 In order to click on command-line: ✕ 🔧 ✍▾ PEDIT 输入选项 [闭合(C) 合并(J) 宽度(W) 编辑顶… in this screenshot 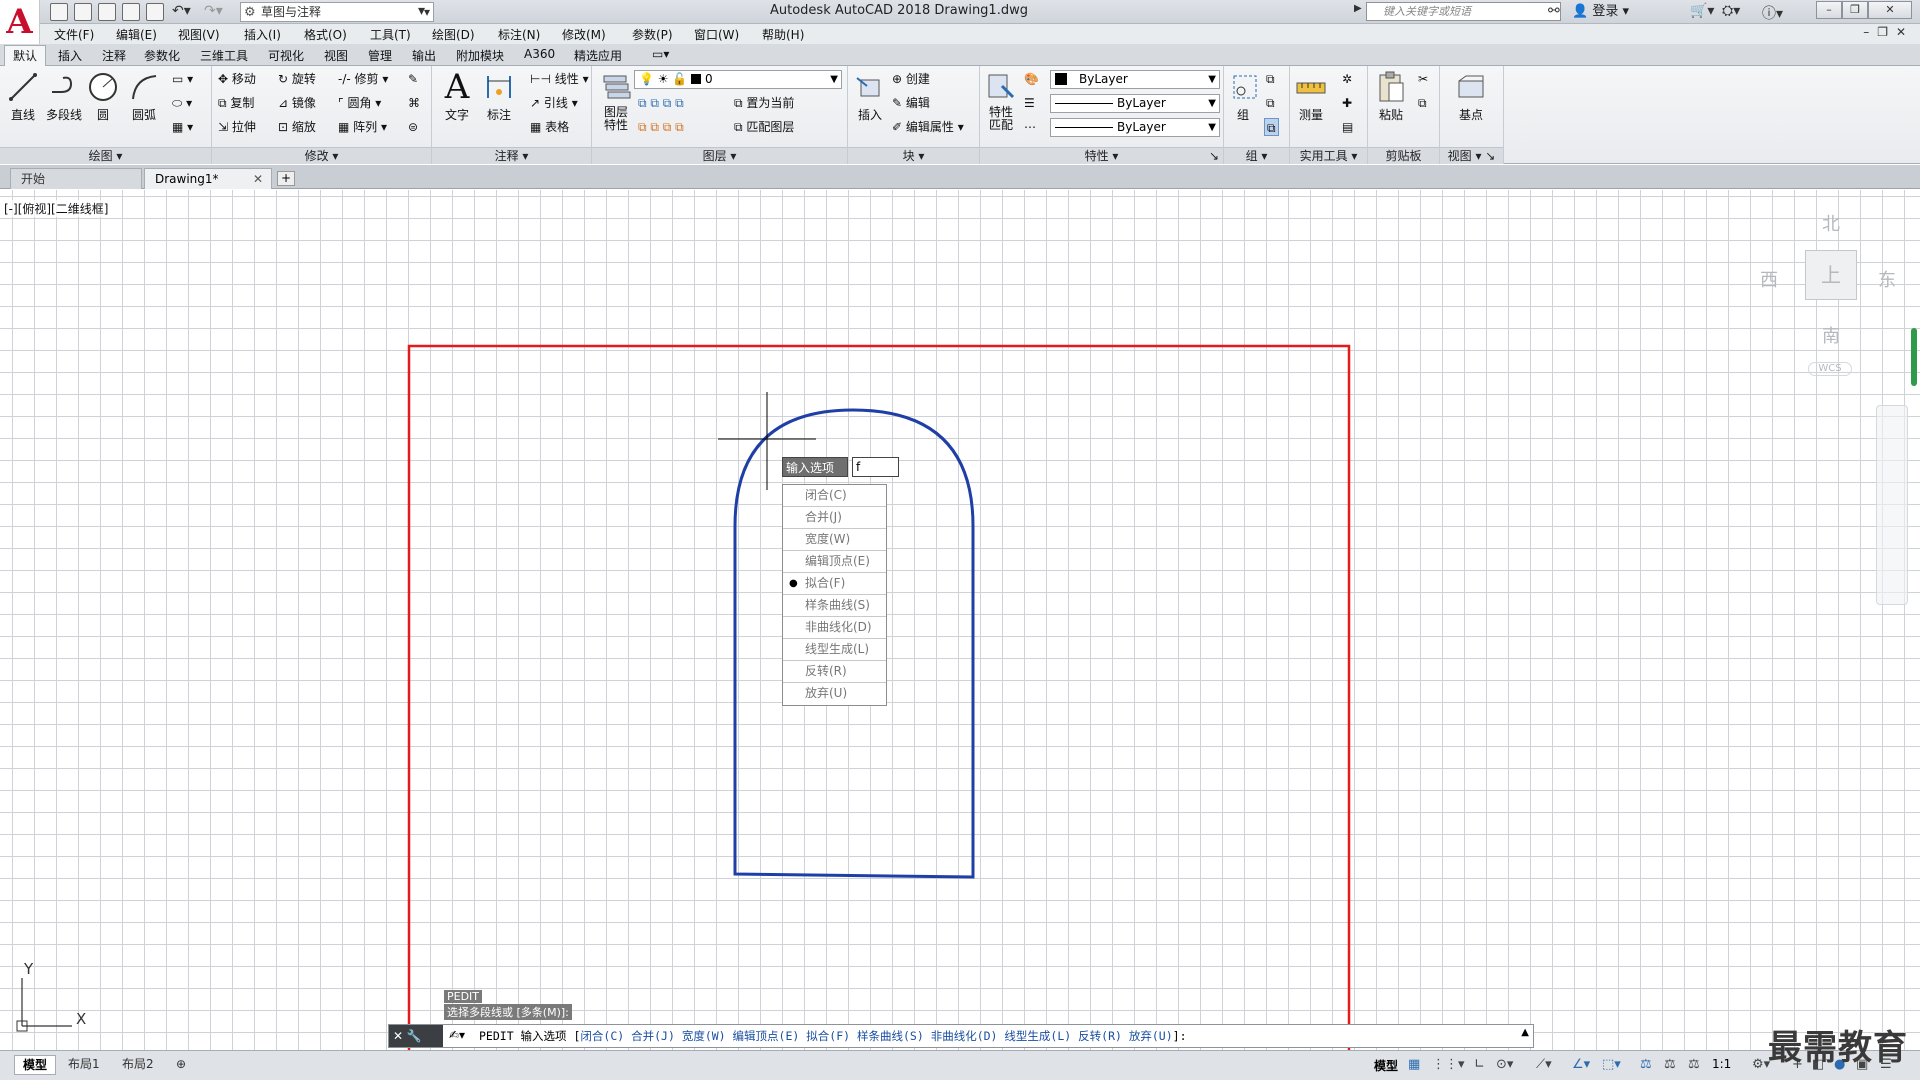, I will do `click(961, 1036)`.